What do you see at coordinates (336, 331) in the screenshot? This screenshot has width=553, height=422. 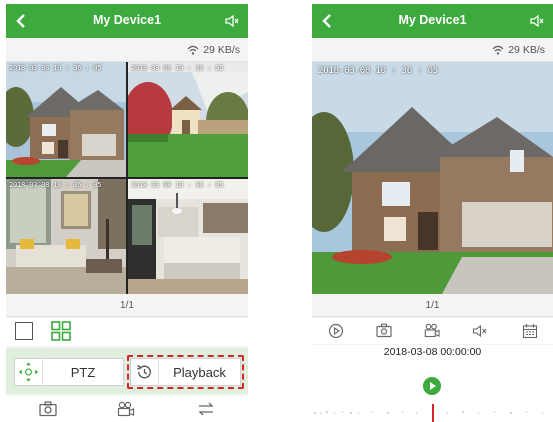 I see `play-circle-icon` at bounding box center [336, 331].